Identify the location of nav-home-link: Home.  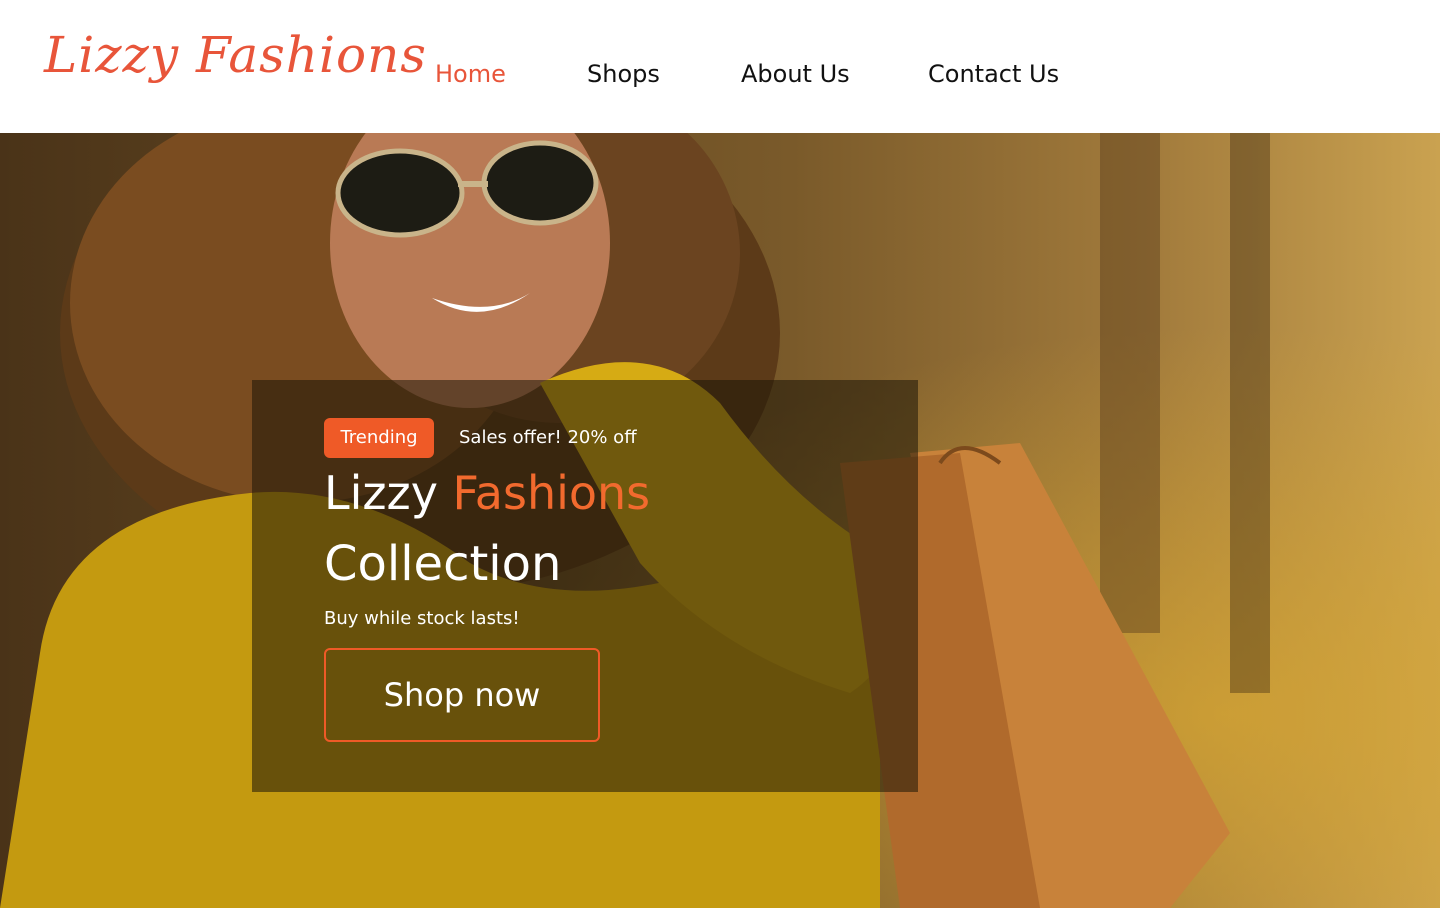
(470, 74).